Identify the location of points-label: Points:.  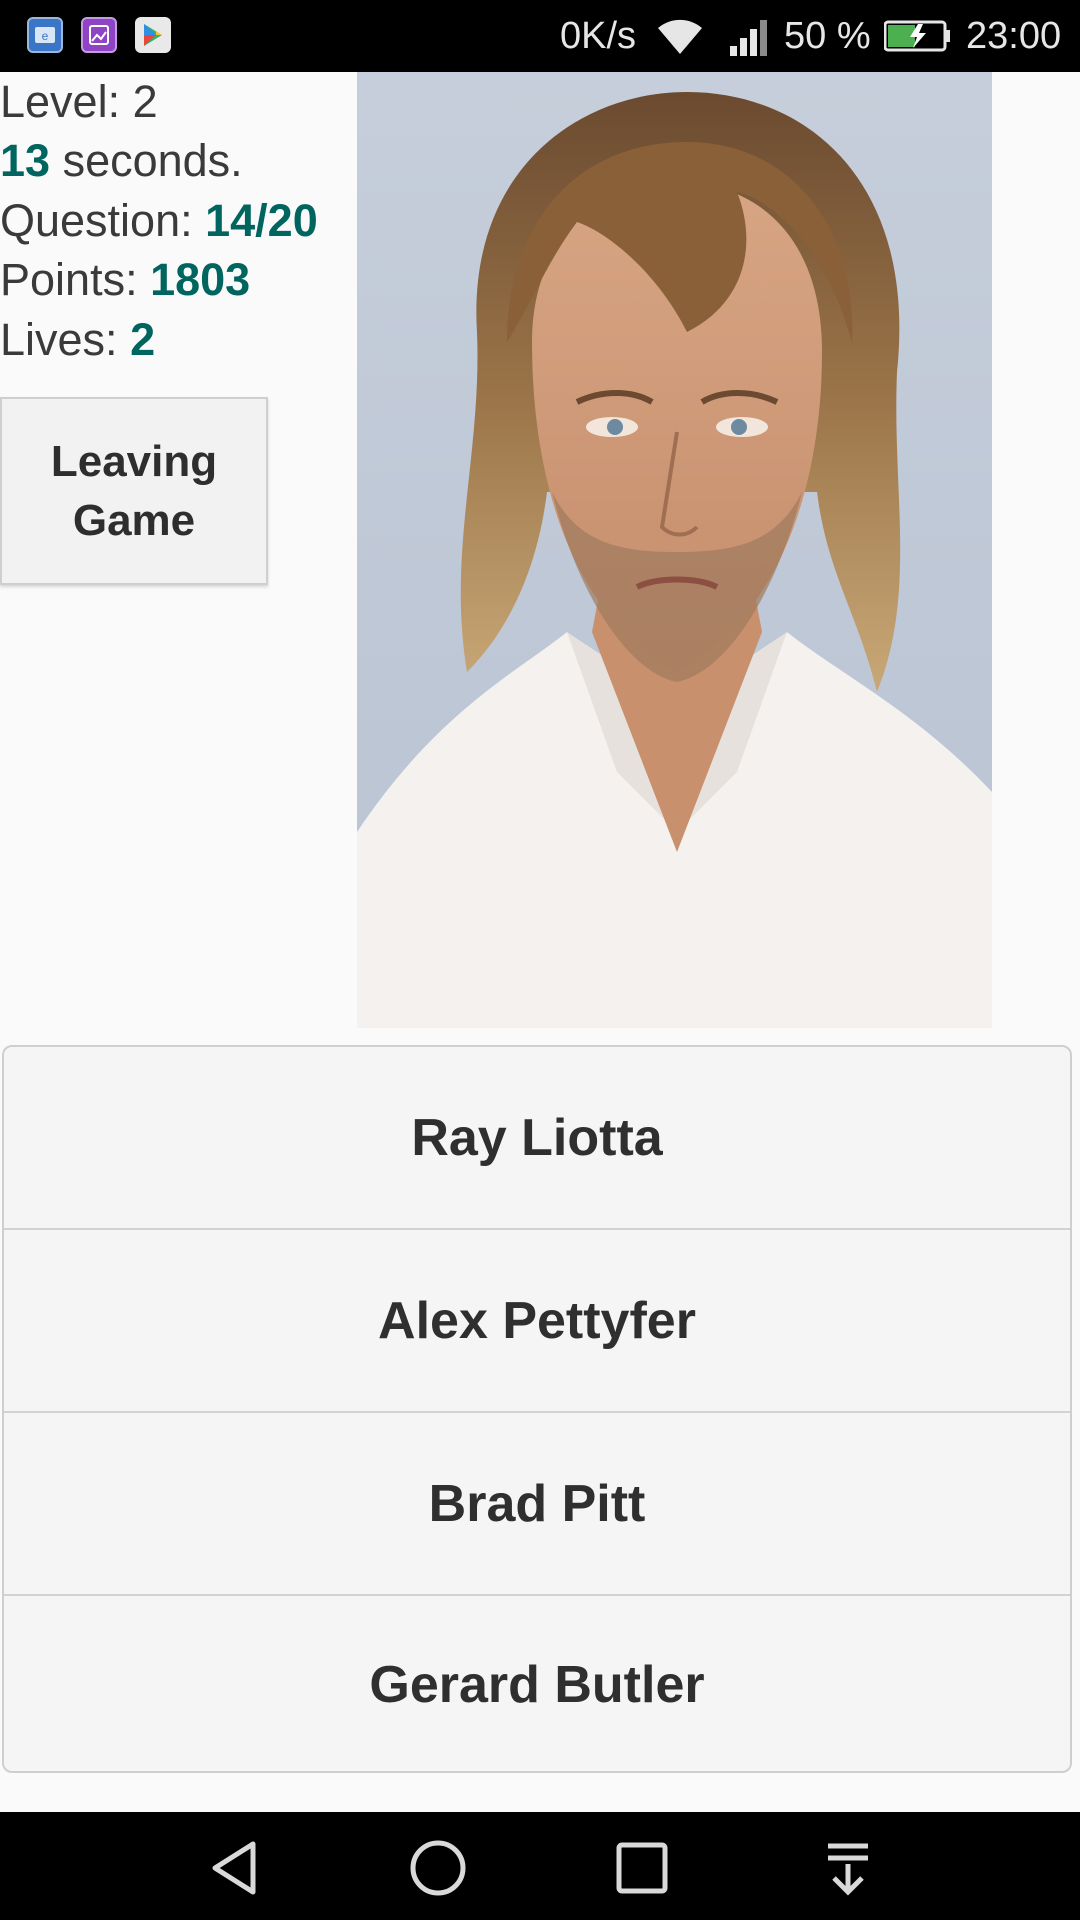
(75, 279).